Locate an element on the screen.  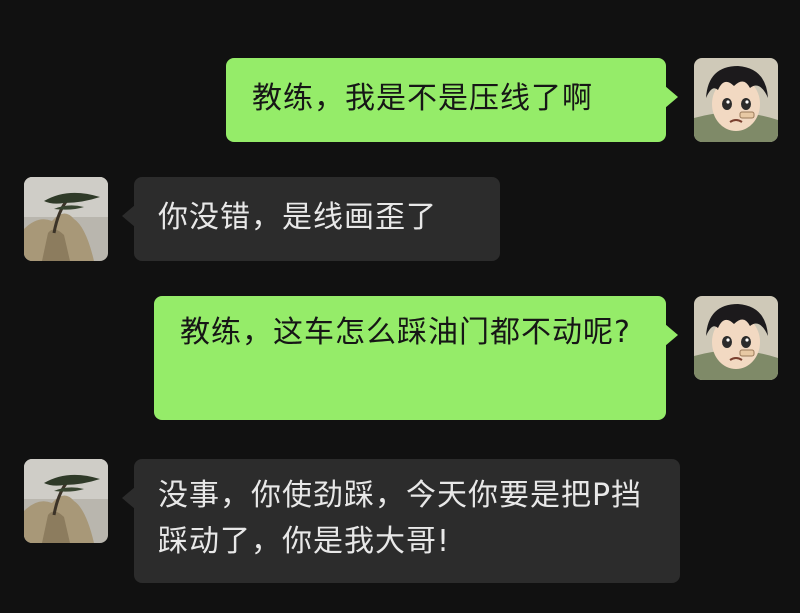
message-text: 没事，你使劲踩，今天你要是把P挡踩动了，你是我大哥! is located at coordinates (400, 518).